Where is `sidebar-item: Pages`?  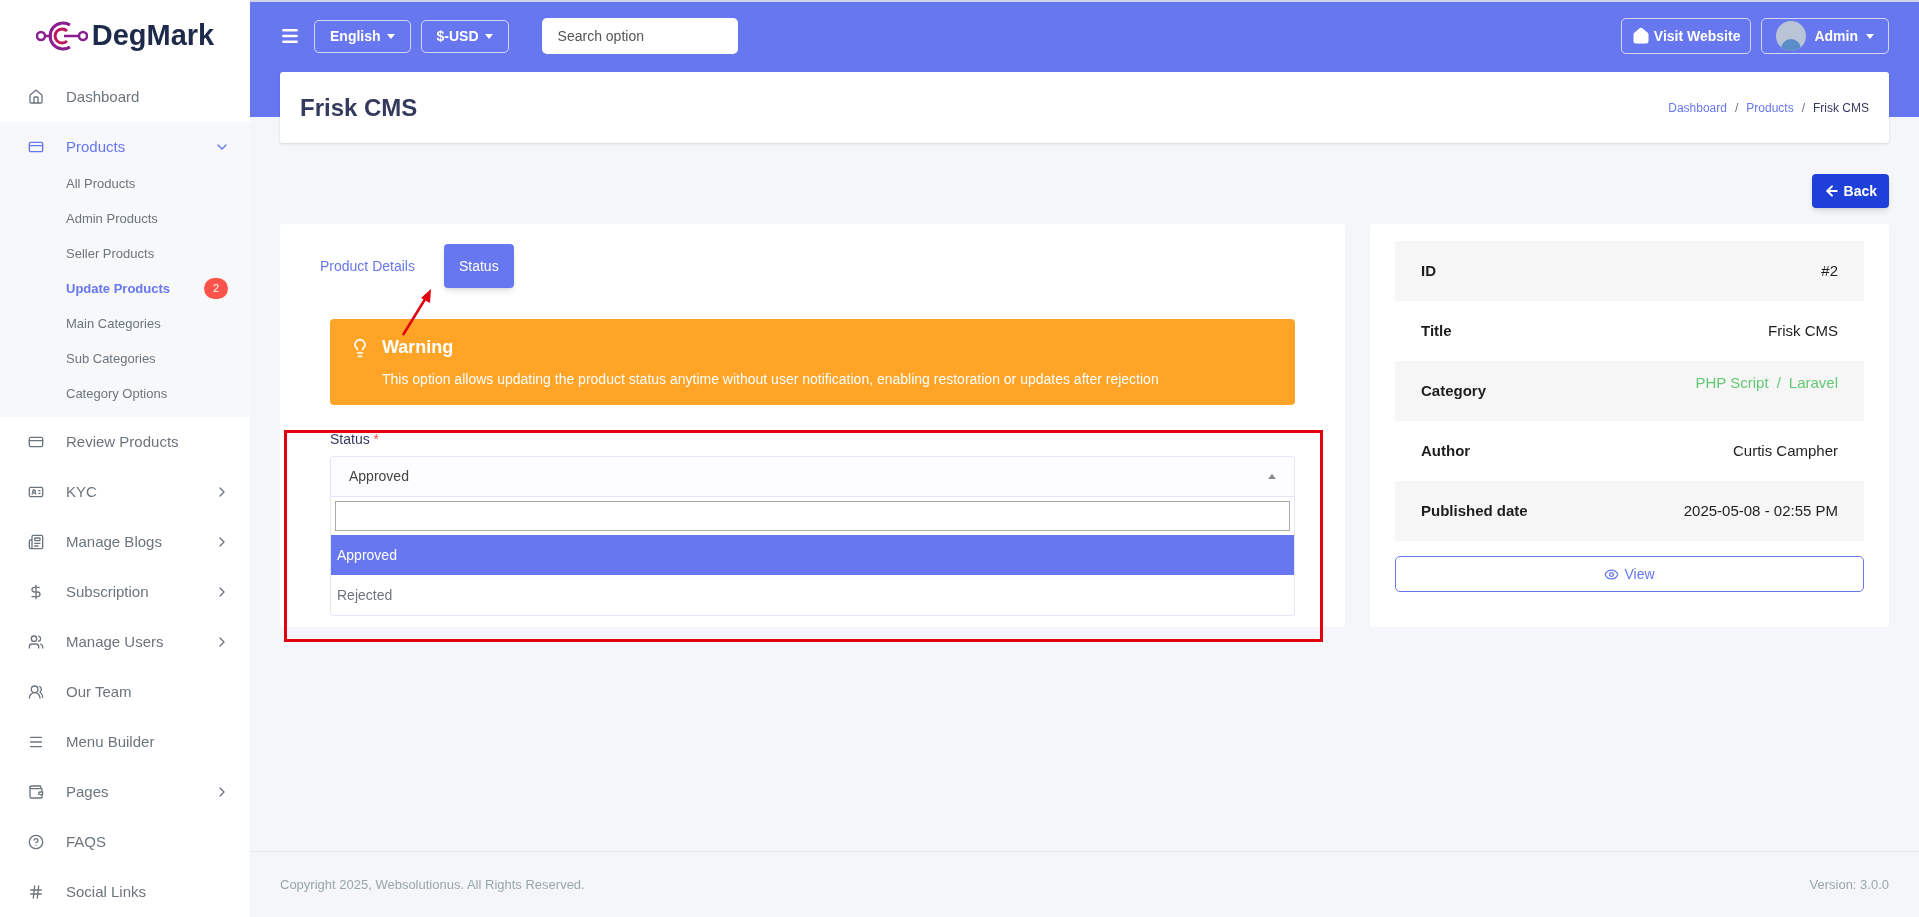
sidebar-item: Pages is located at coordinates (125, 792).